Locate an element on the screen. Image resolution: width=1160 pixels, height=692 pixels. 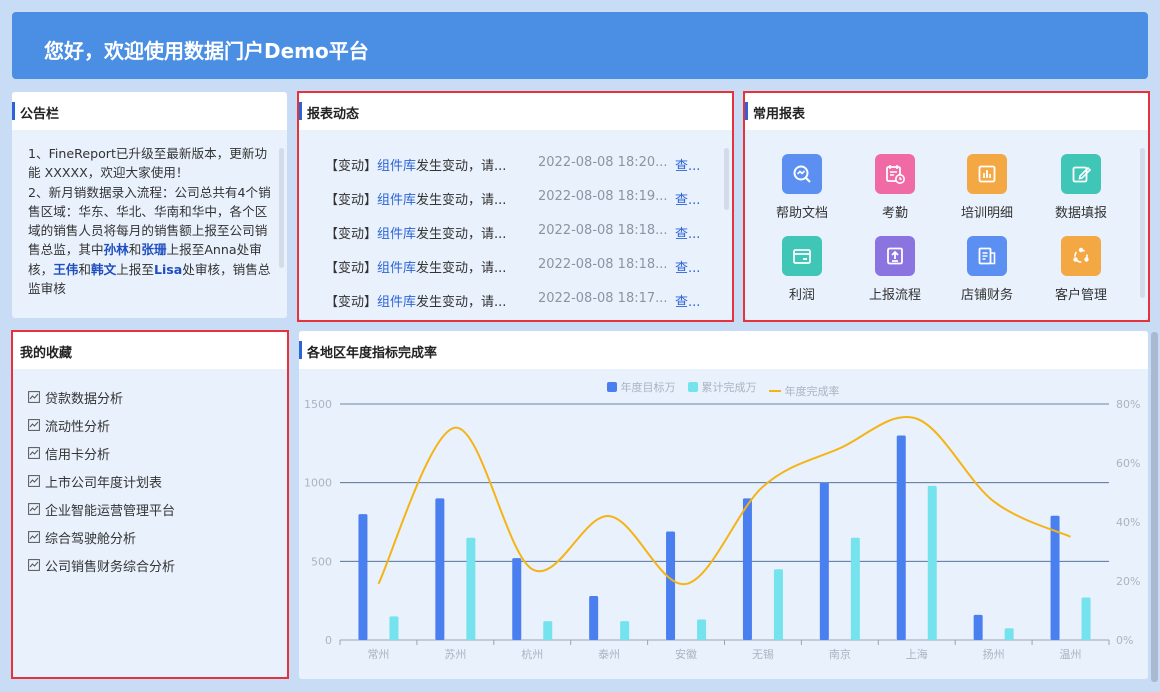
report-shortcut: 培训明细 is located at coordinates (987, 187).